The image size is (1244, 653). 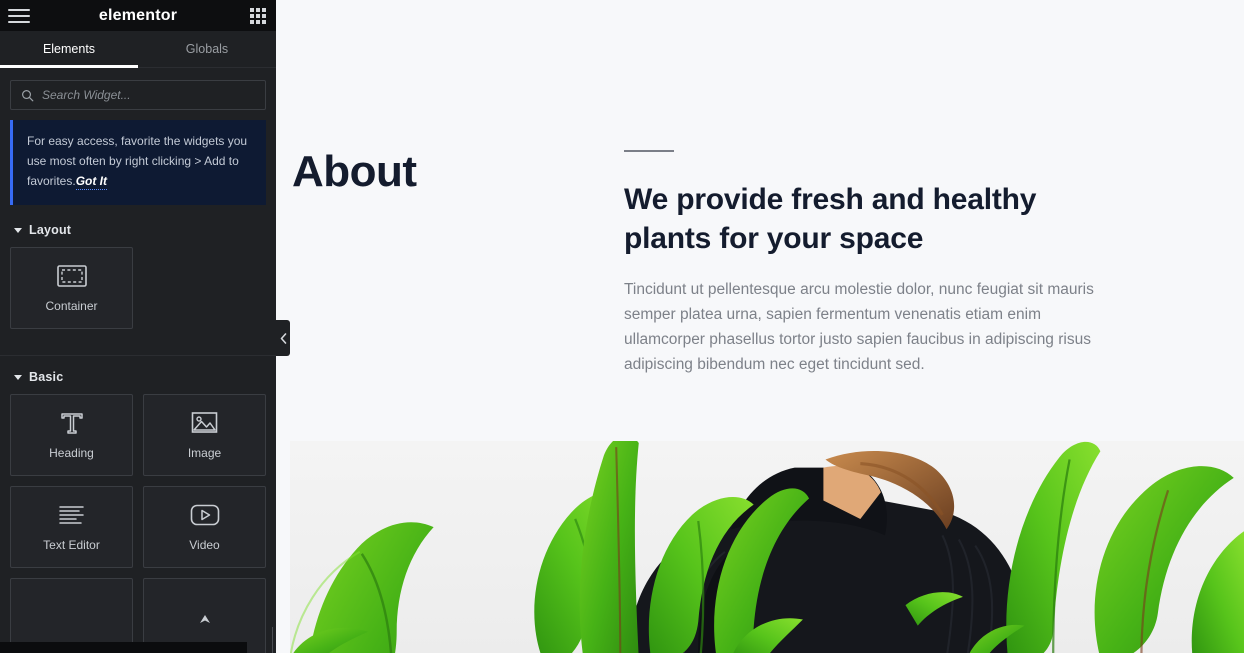 What do you see at coordinates (649, 151) in the screenshot?
I see `divider` at bounding box center [649, 151].